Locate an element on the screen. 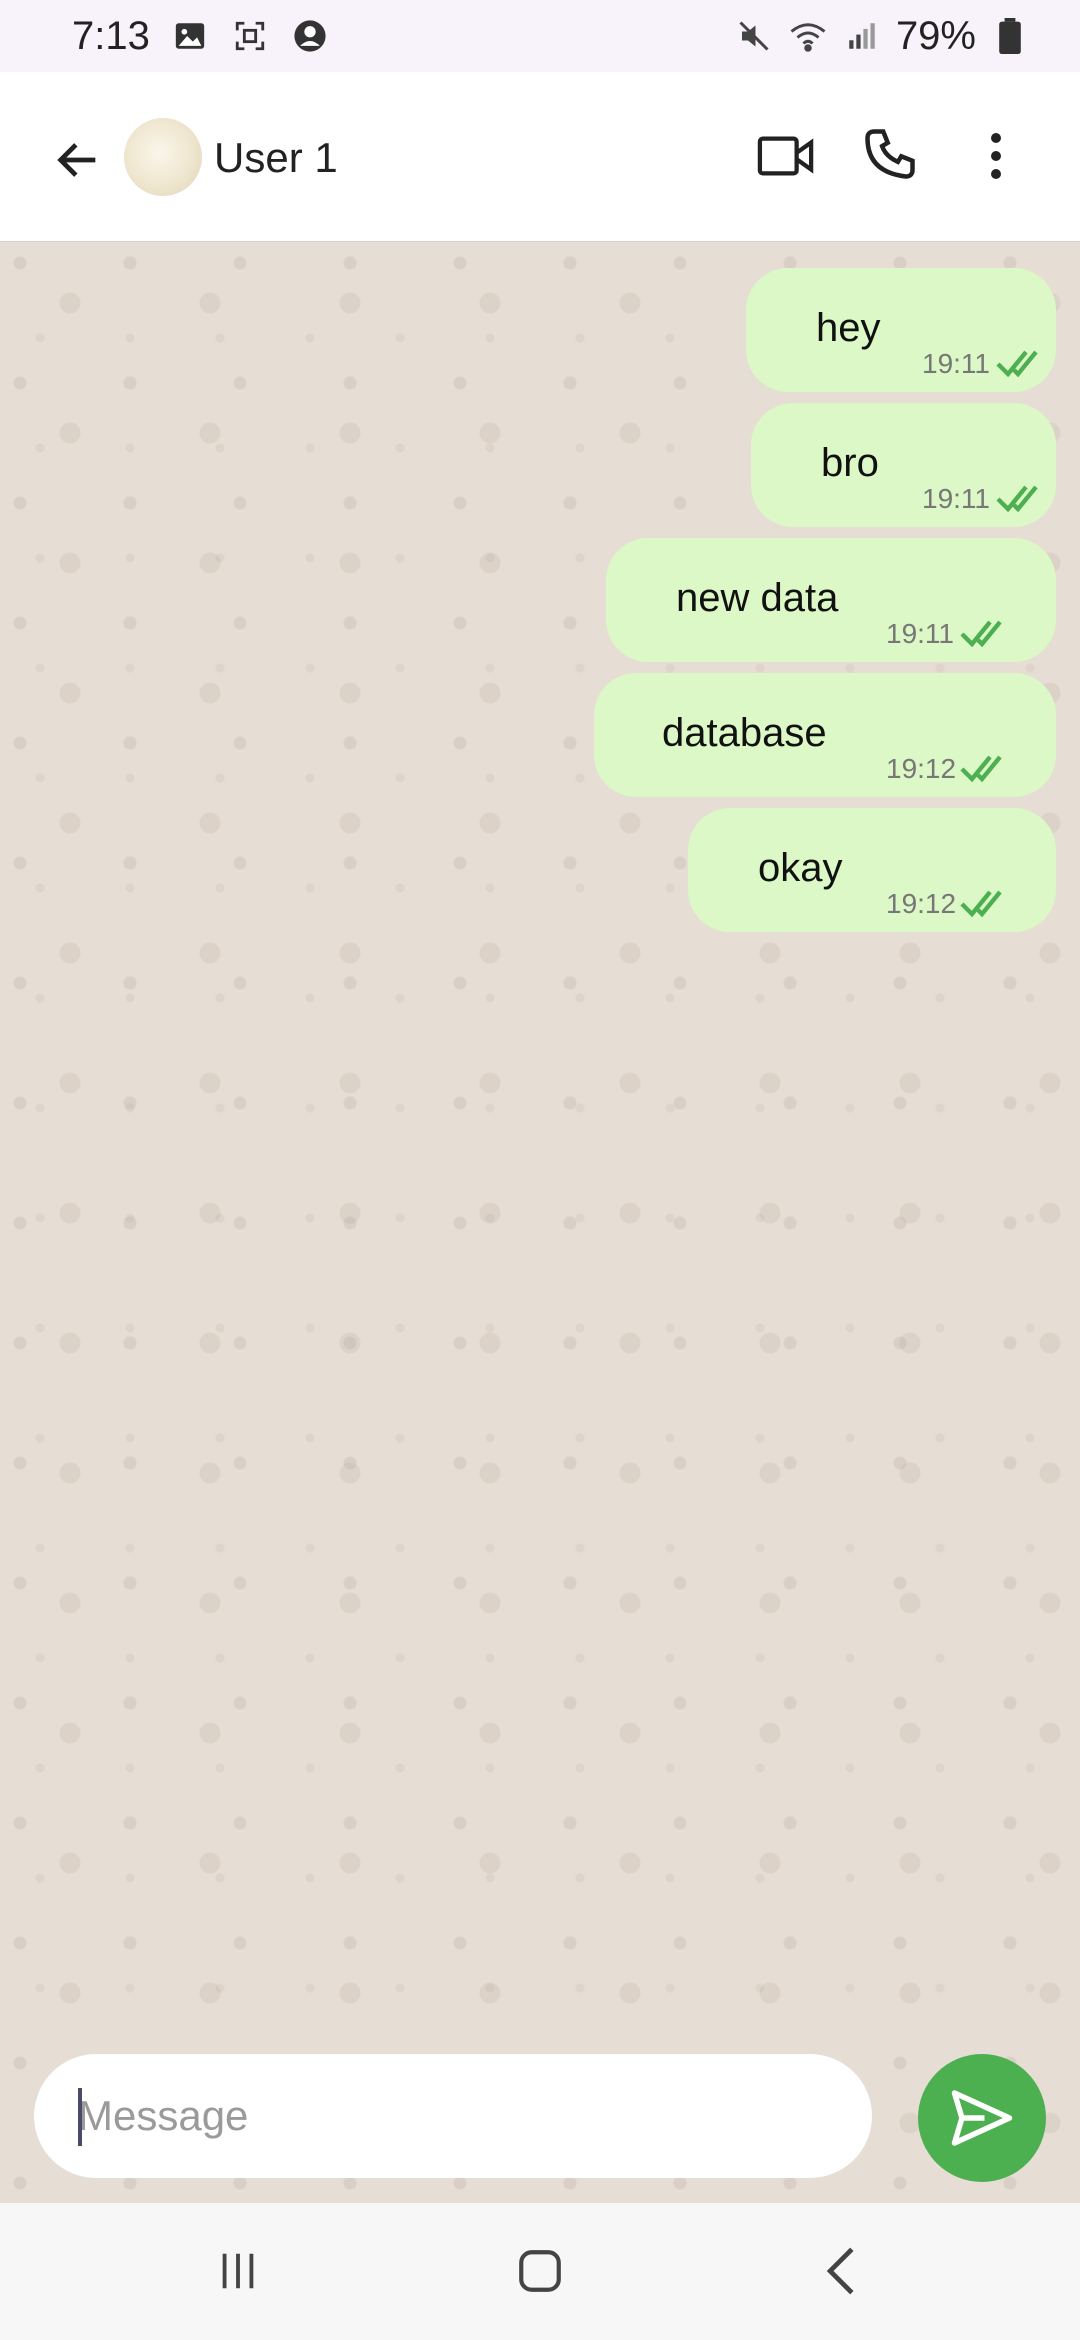  home-icon is located at coordinates (540, 2271).